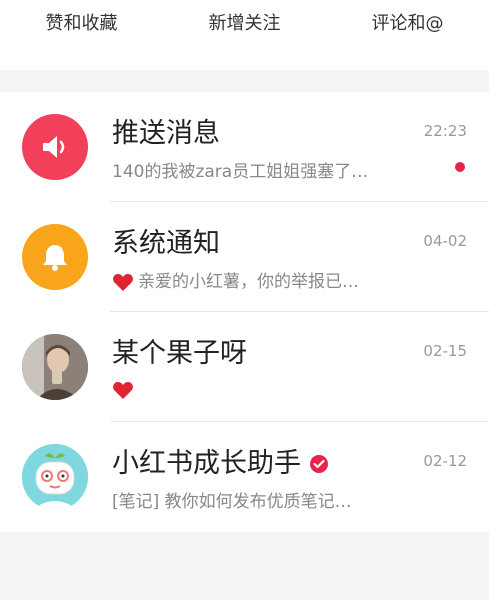  I want to click on unread-dot, so click(460, 167).